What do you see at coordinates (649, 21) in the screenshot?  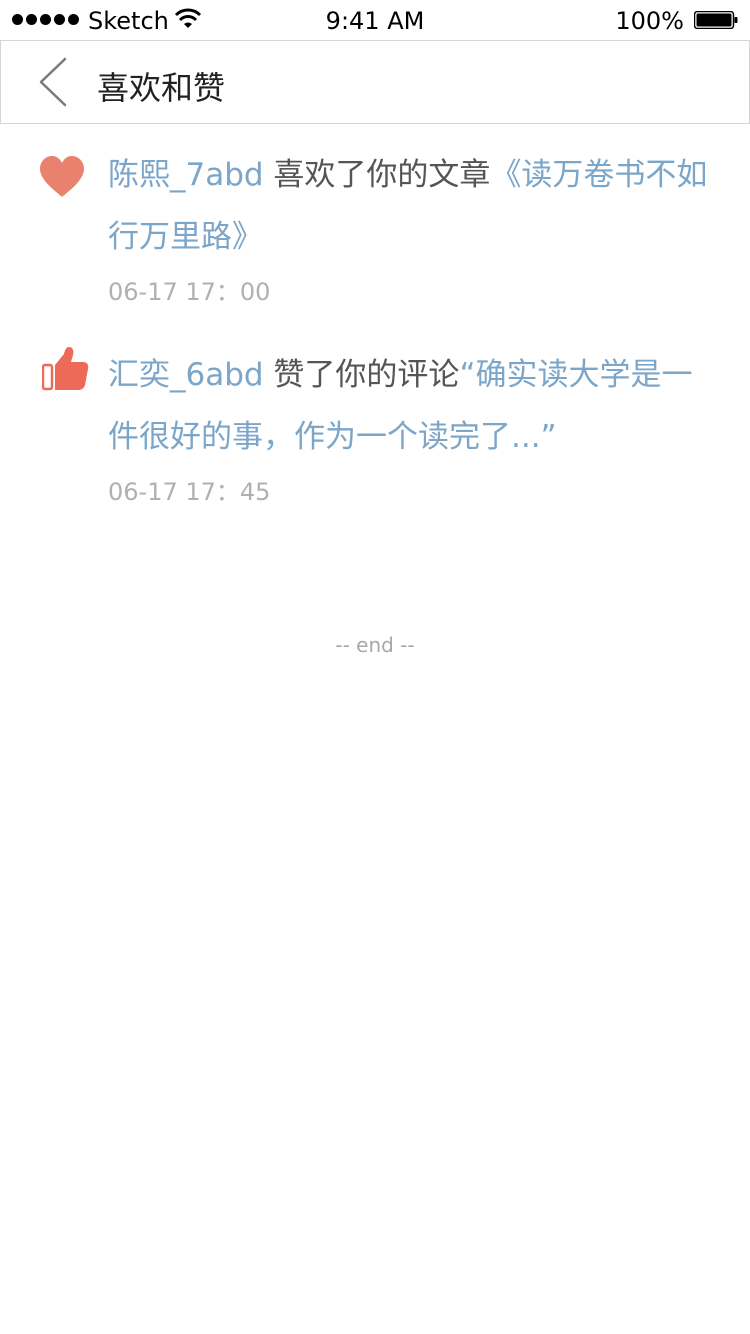 I see `battery-percent: 100%` at bounding box center [649, 21].